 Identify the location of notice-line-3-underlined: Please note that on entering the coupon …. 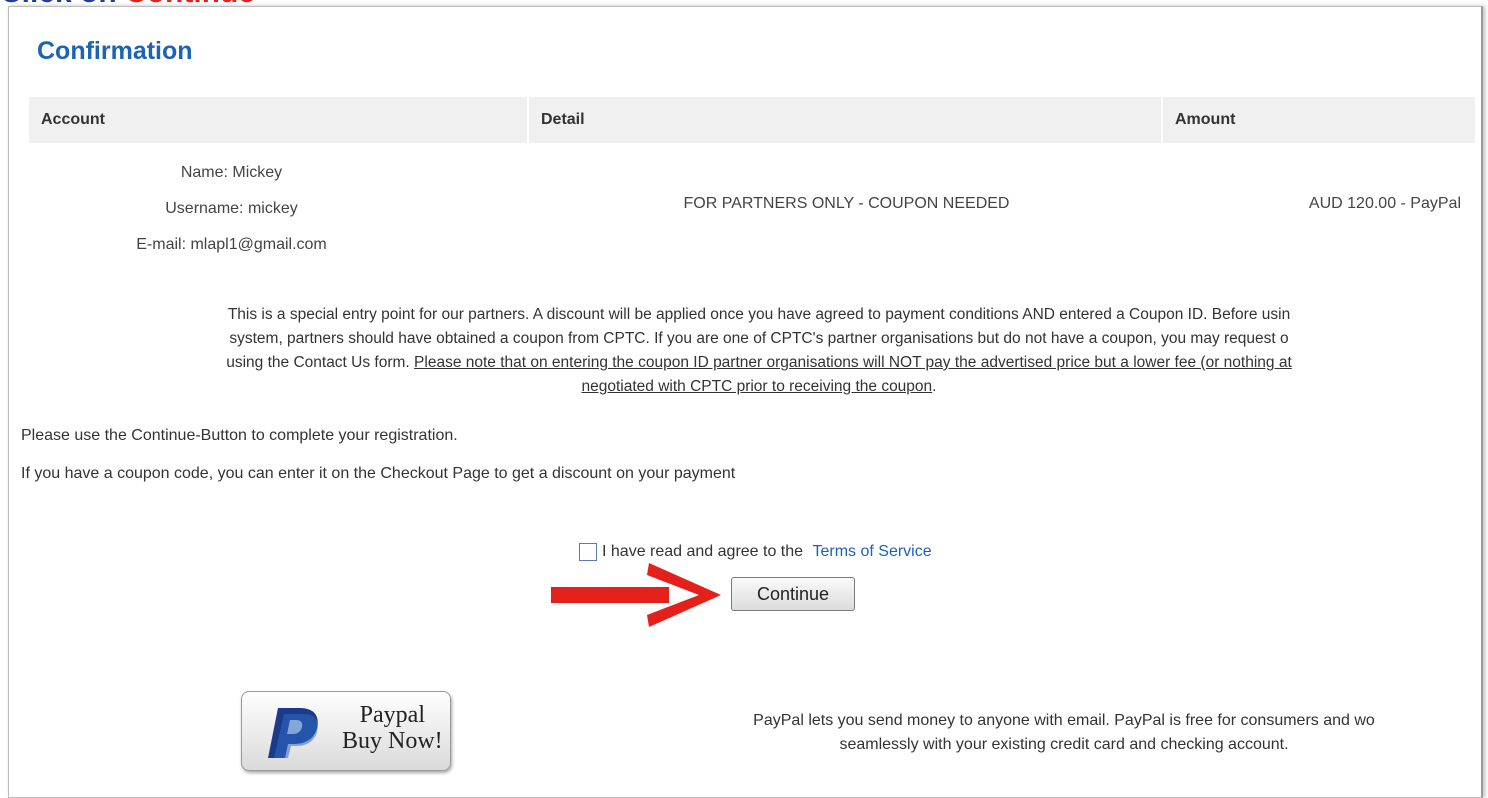
(853, 362).